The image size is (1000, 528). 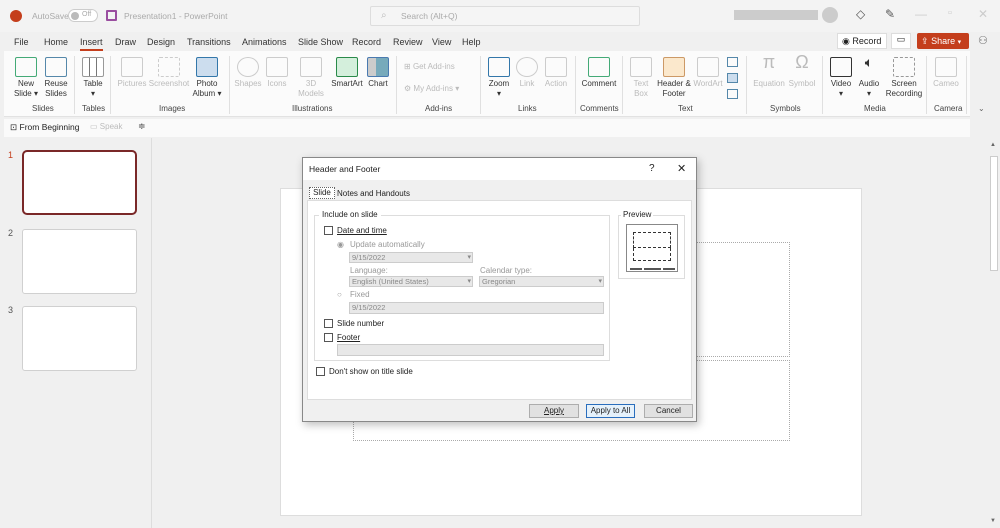 What do you see at coordinates (311, 78) in the screenshot?
I see `3d-models-button: 3D Models` at bounding box center [311, 78].